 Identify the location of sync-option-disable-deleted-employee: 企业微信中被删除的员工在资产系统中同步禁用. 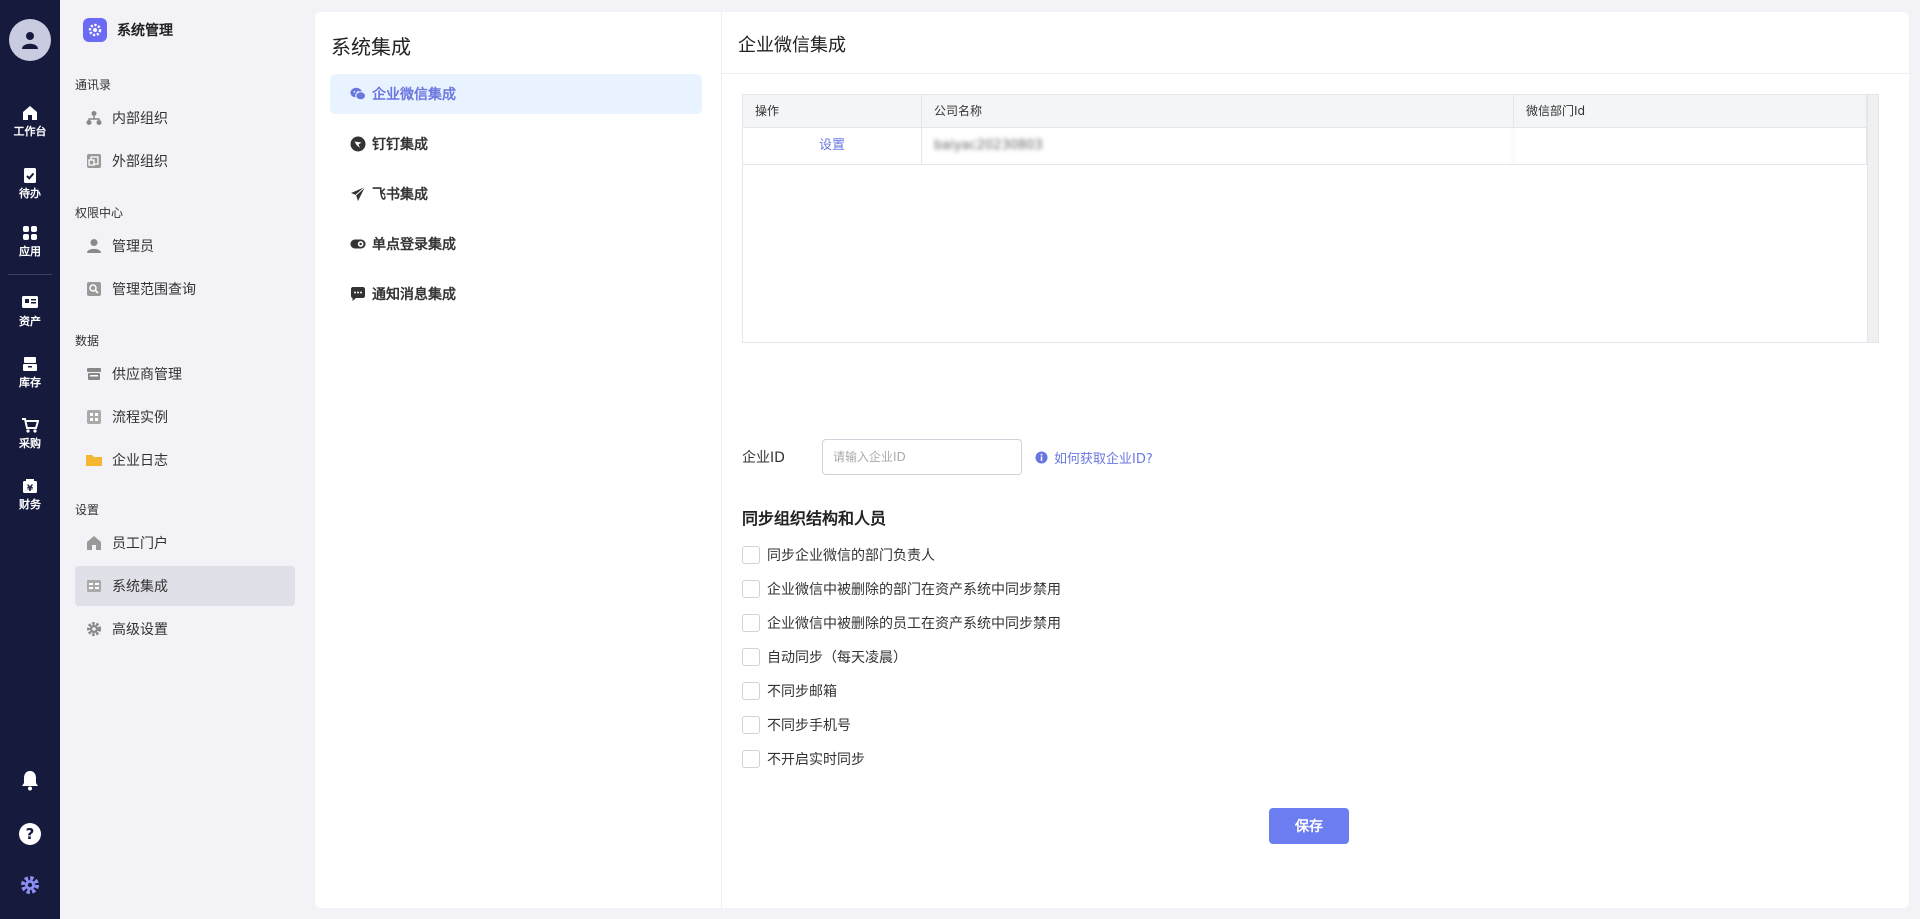
(901, 623).